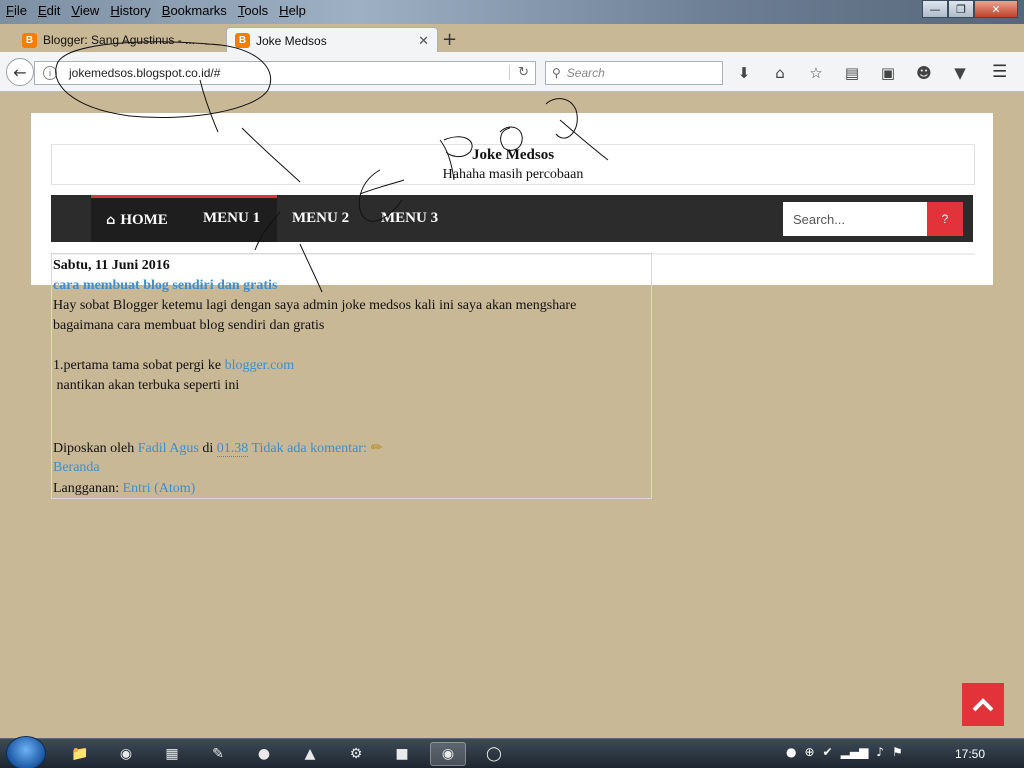 The width and height of the screenshot is (1024, 768). Describe the element at coordinates (960, 73) in the screenshot. I see `pocket-icon: ▼` at that location.